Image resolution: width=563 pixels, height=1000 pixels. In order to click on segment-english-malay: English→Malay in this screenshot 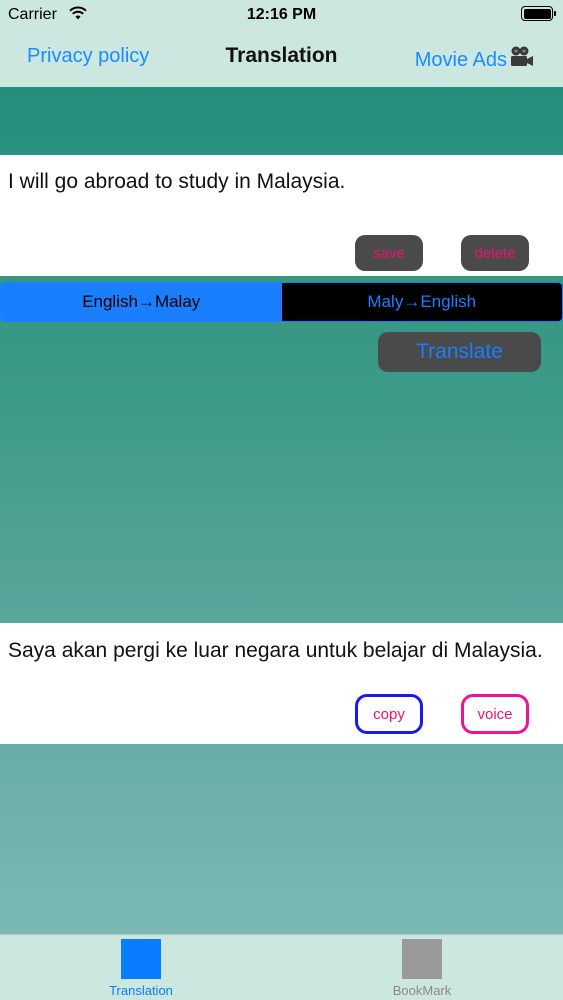, I will do `click(141, 302)`.